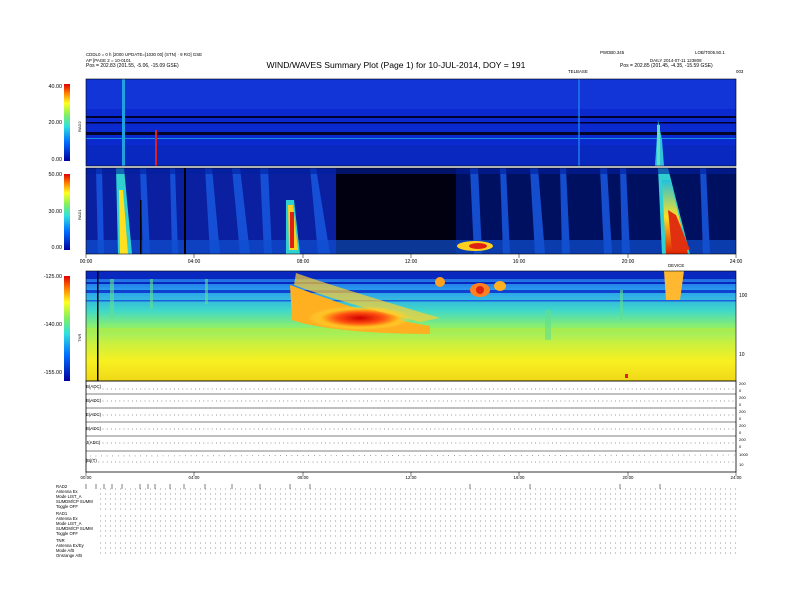 The image size is (792, 612). What do you see at coordinates (411, 477) in the screenshot?
I see `x-tick-lower-3: 12:00` at bounding box center [411, 477].